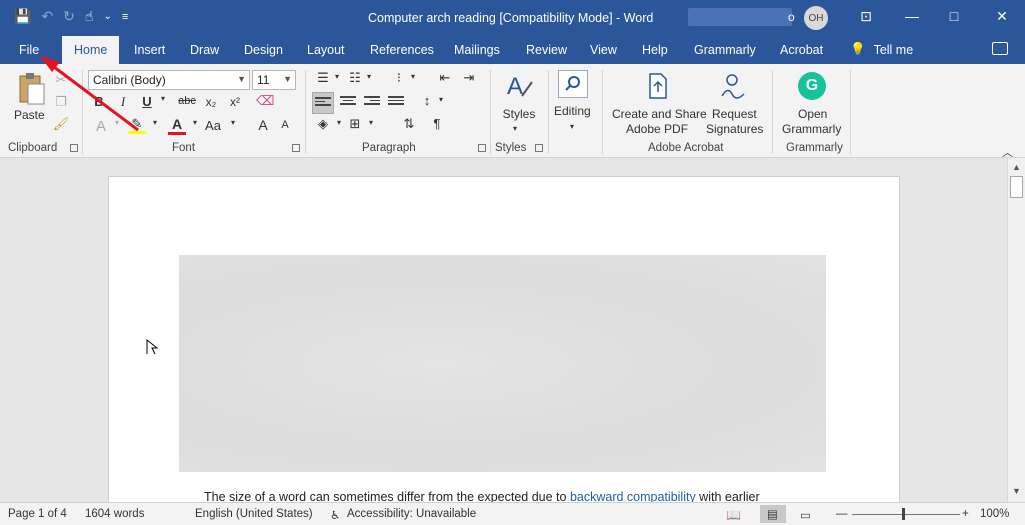 This screenshot has height=525, width=1025. I want to click on format-painter-icon: 🖌, so click(61, 124).